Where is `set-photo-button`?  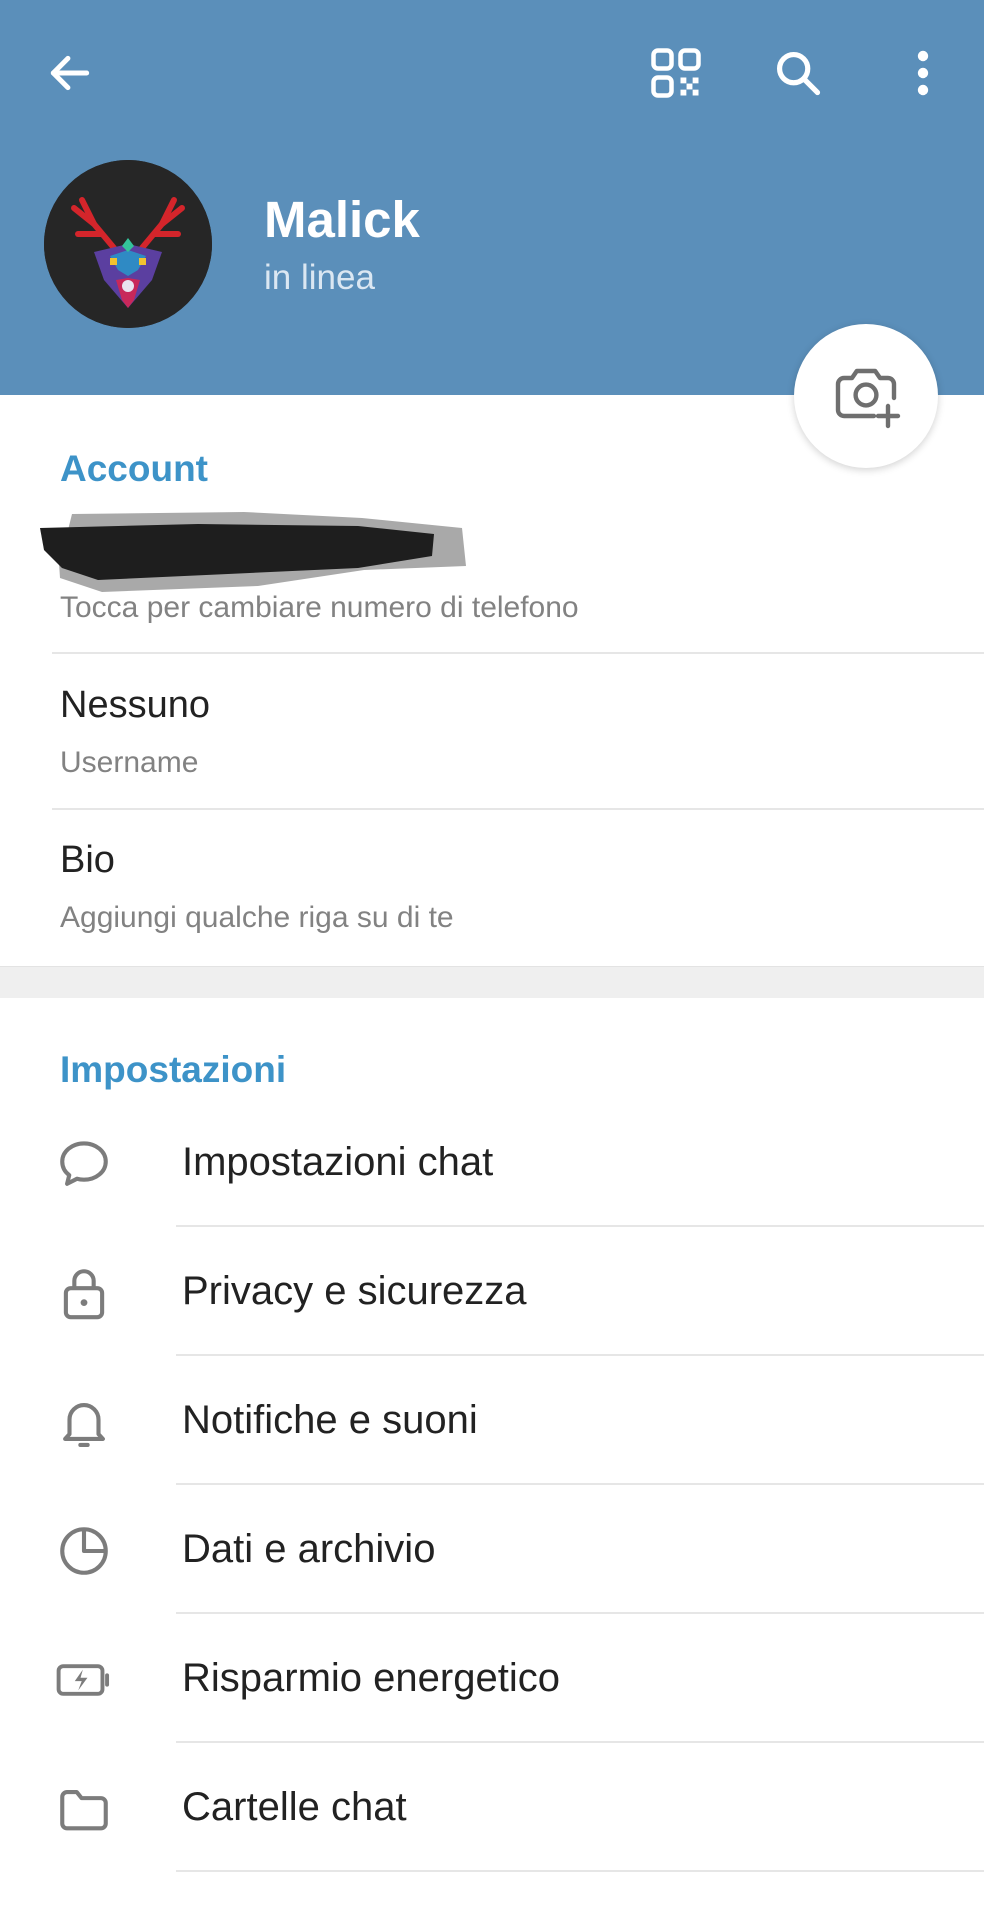 set-photo-button is located at coordinates (866, 396).